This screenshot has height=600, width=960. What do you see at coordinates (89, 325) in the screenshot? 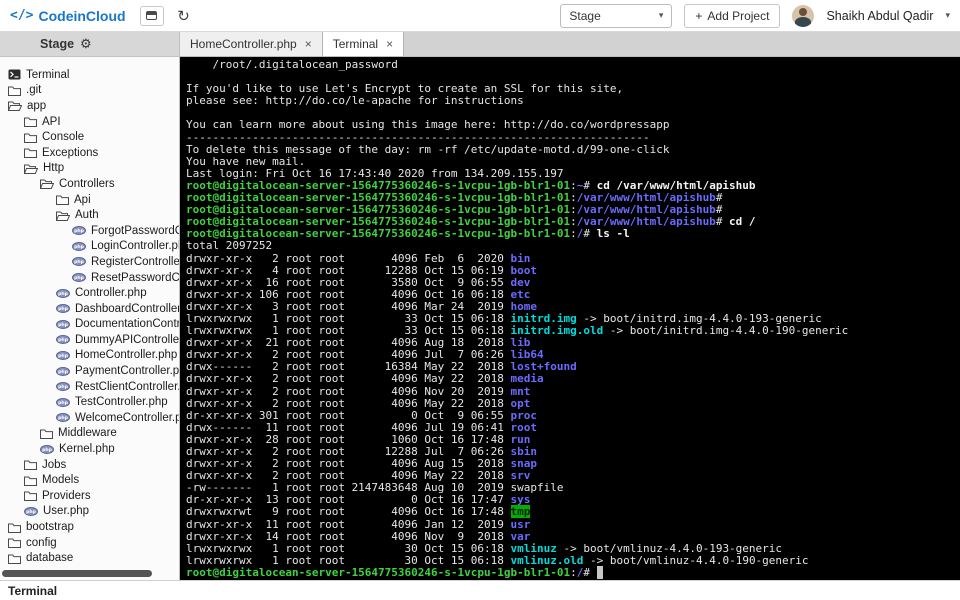
I see `tree-item-documentationcontroller-php: php DocumentationController.php` at bounding box center [89, 325].